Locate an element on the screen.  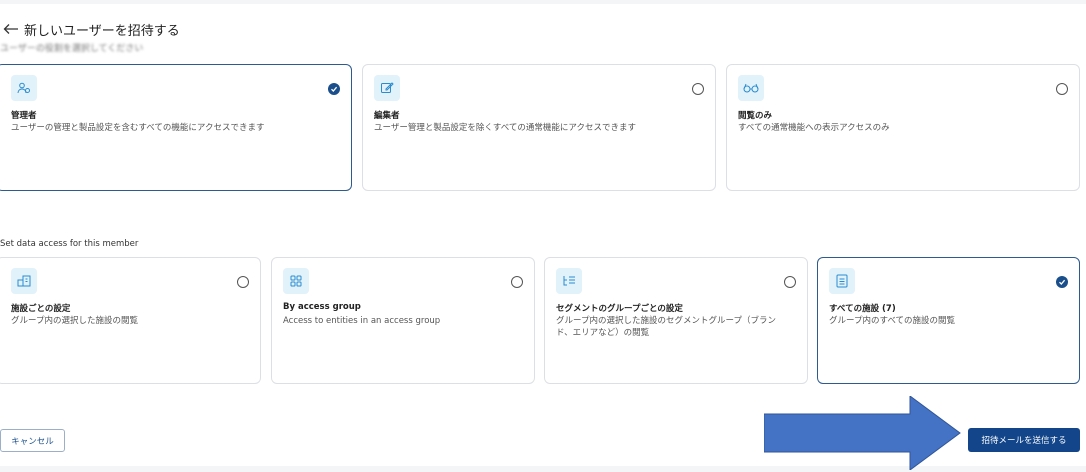
option-title: すべての施設 (7) is located at coordinates (862, 309).